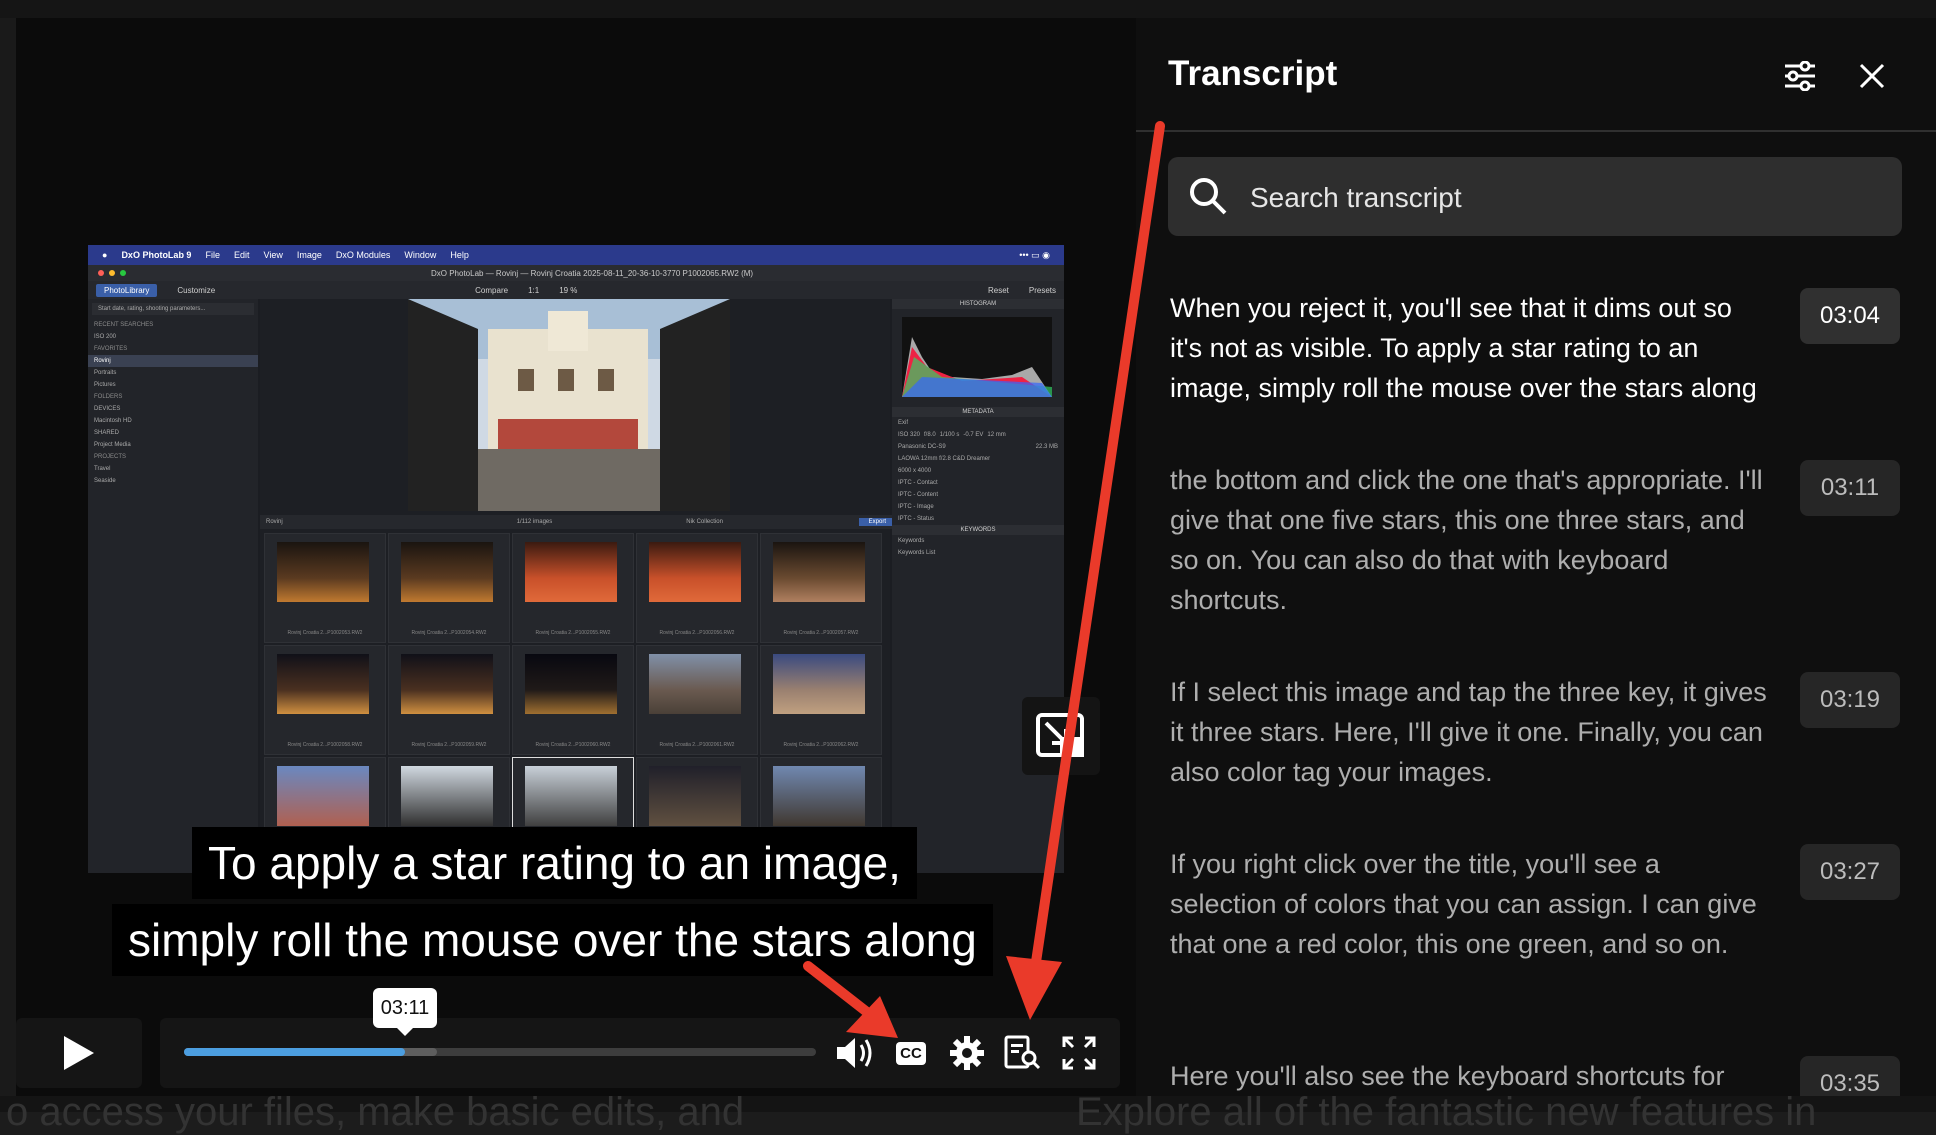  Describe the element at coordinates (449, 745) in the screenshot. I see `thumb-caption: Rovinj Croatia 2...P1002059.RW2` at that location.